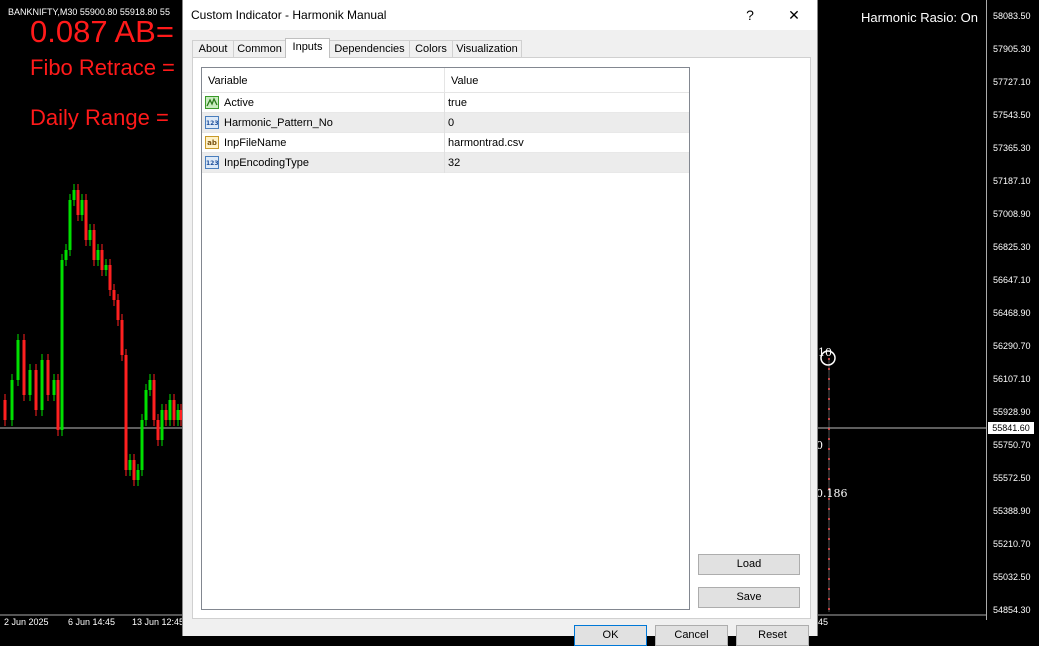  Describe the element at coordinates (1012, 82) in the screenshot. I see `price-tick: 57727.10` at that location.